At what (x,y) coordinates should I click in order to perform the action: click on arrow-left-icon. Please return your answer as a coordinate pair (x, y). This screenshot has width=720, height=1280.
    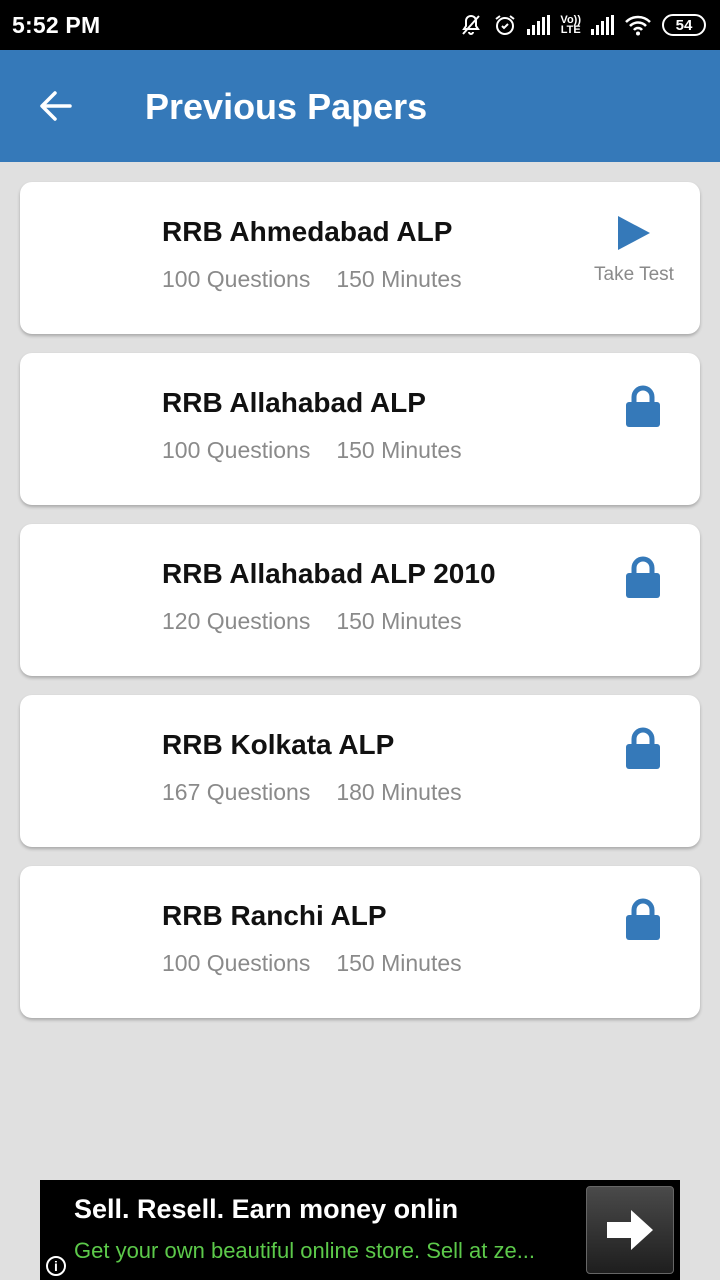
    Looking at the image, I should click on (56, 106).